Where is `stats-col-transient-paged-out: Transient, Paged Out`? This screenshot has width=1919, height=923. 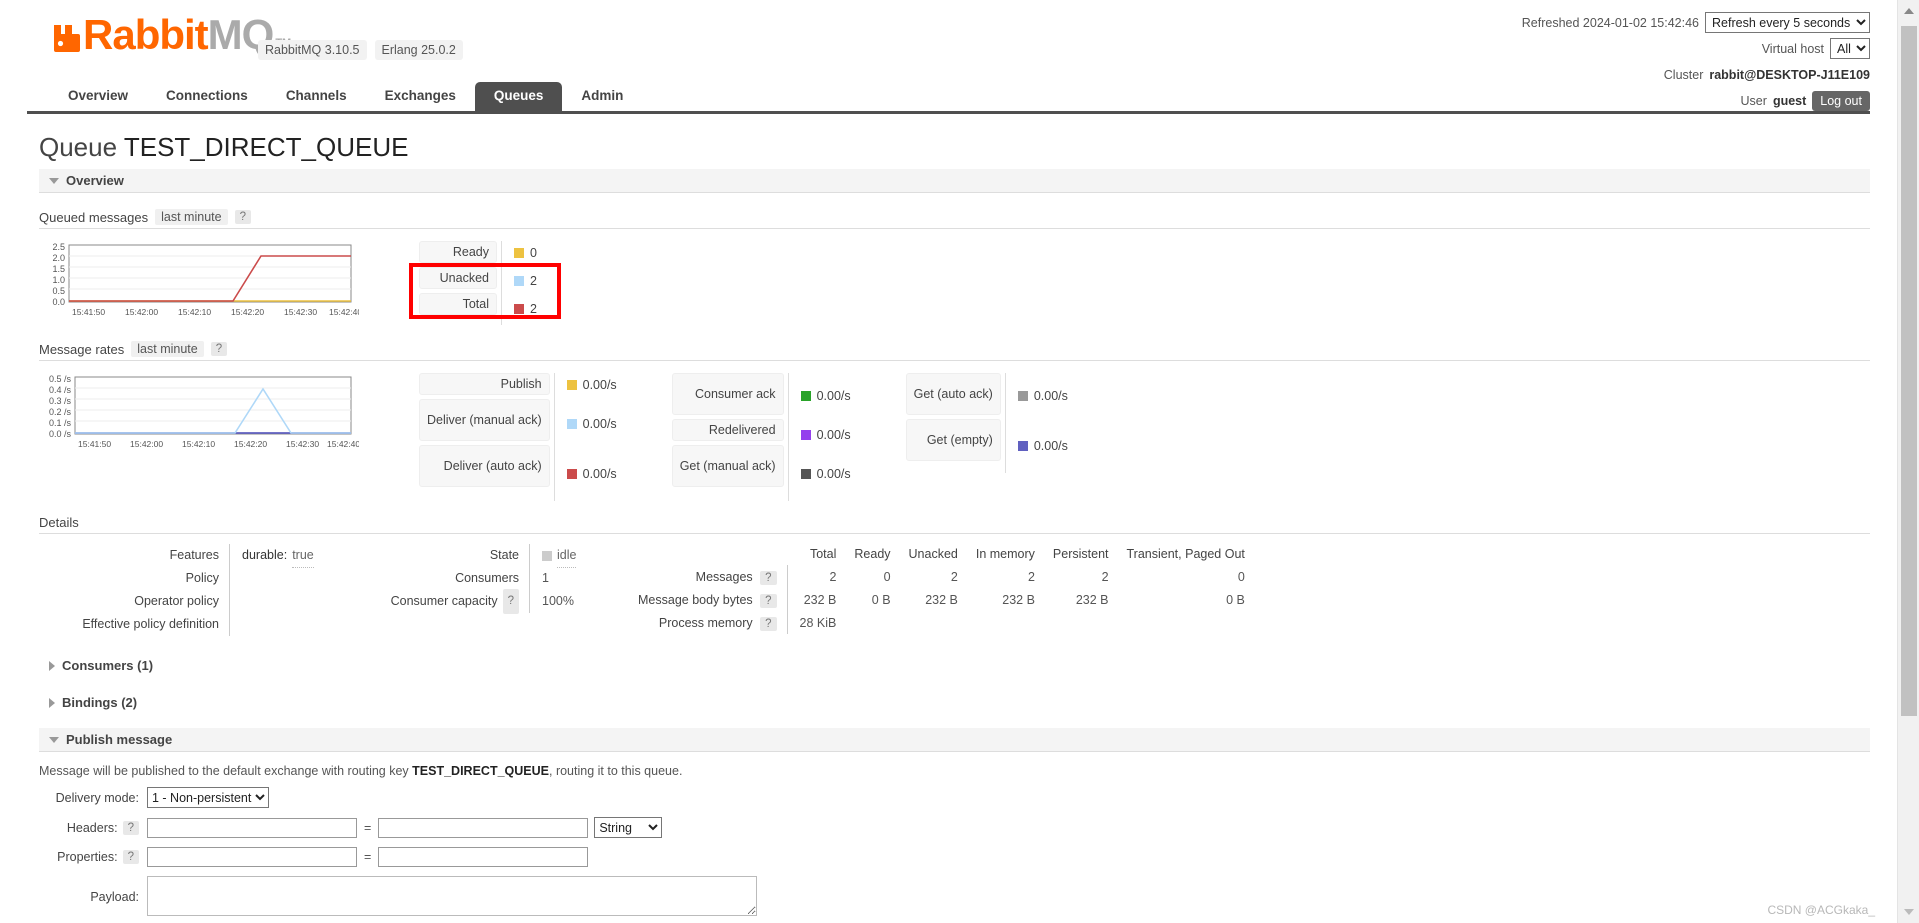 stats-col-transient-paged-out: Transient, Paged Out is located at coordinates (1185, 553).